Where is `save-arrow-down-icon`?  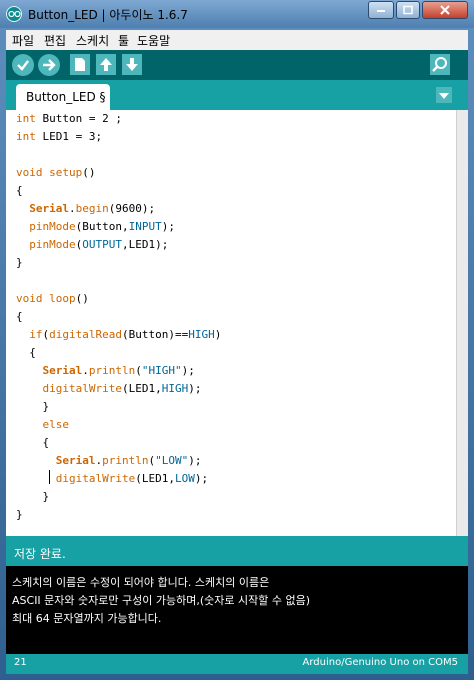 save-arrow-down-icon is located at coordinates (132, 64).